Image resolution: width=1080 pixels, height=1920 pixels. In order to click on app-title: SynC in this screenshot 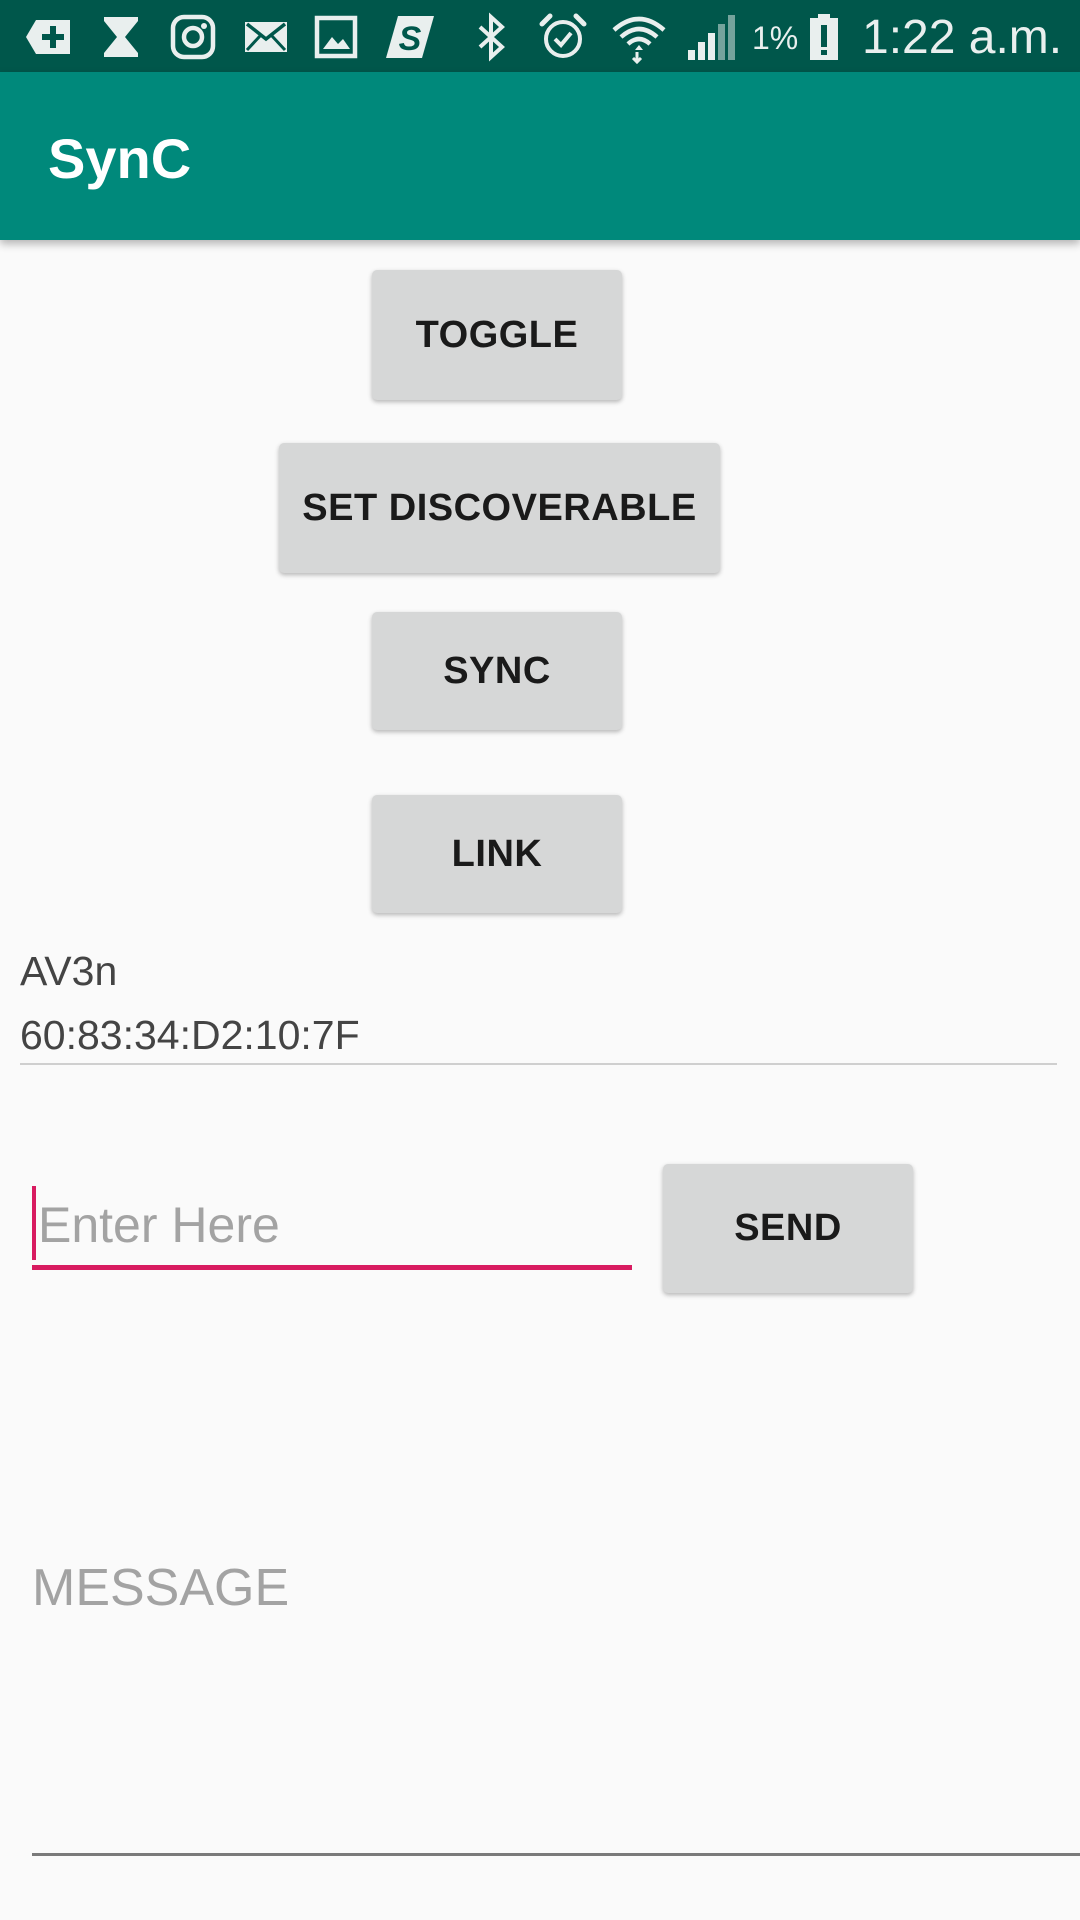, I will do `click(120, 158)`.